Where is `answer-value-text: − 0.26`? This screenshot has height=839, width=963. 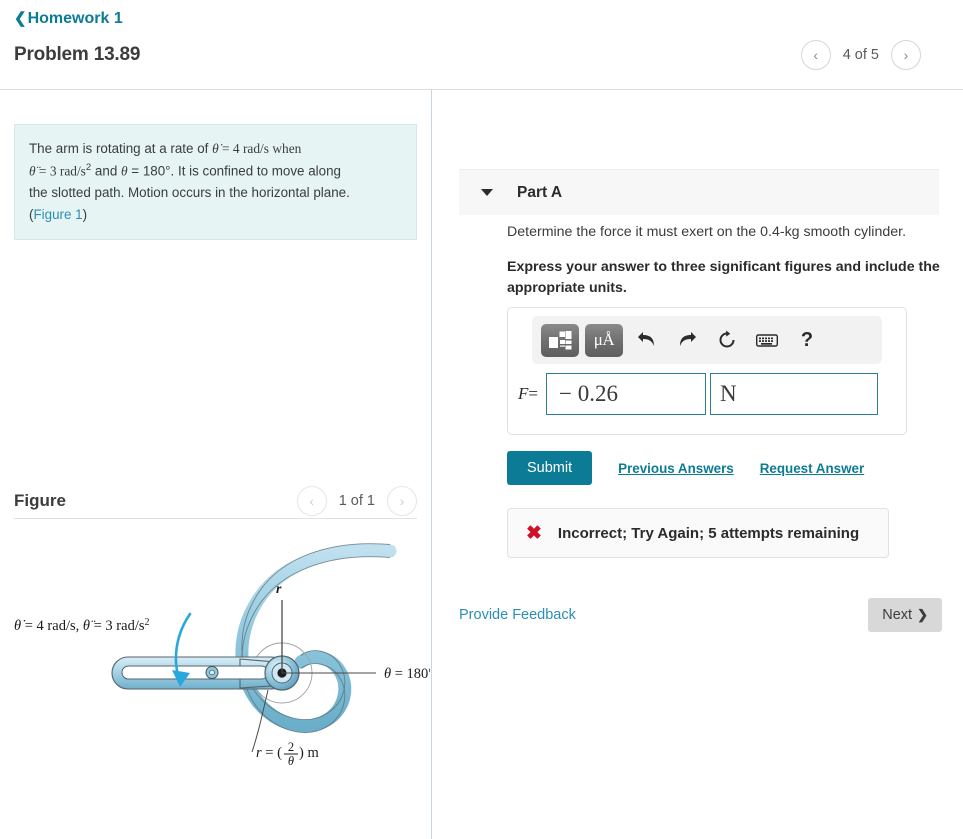
answer-value-text: − 0.26 is located at coordinates (588, 393).